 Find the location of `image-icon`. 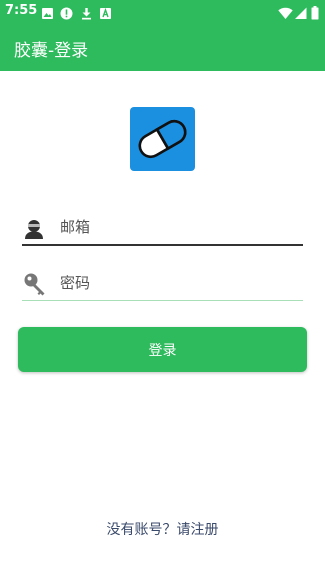

image-icon is located at coordinates (47, 14).